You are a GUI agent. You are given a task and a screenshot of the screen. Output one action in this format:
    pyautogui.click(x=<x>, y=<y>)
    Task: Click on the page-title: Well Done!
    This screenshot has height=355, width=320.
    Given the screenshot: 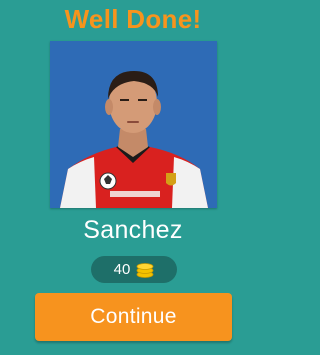 What is the action you would take?
    pyautogui.click(x=133, y=19)
    